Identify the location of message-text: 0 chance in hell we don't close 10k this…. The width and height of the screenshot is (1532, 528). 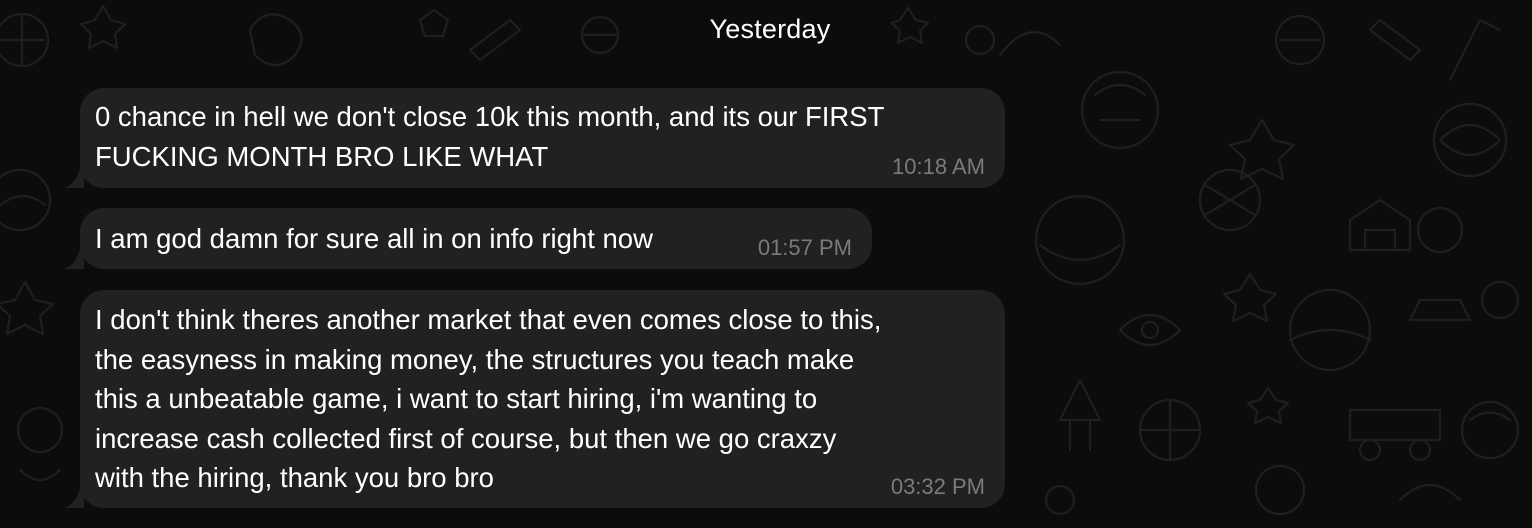
(490, 136).